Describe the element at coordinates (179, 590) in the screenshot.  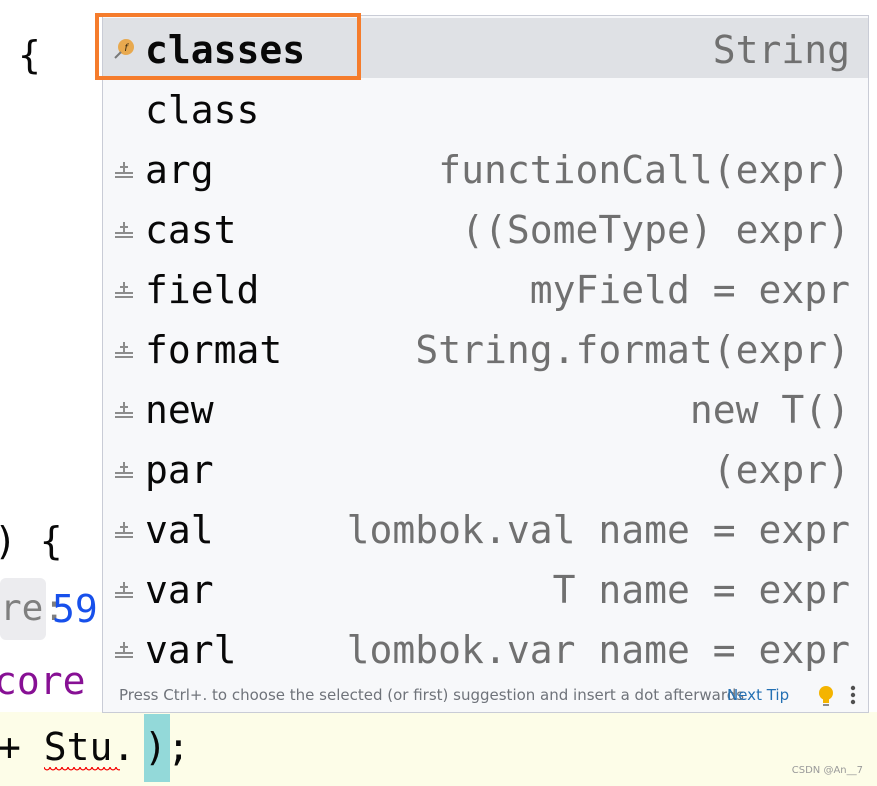
I see `completion-item-name: var` at that location.